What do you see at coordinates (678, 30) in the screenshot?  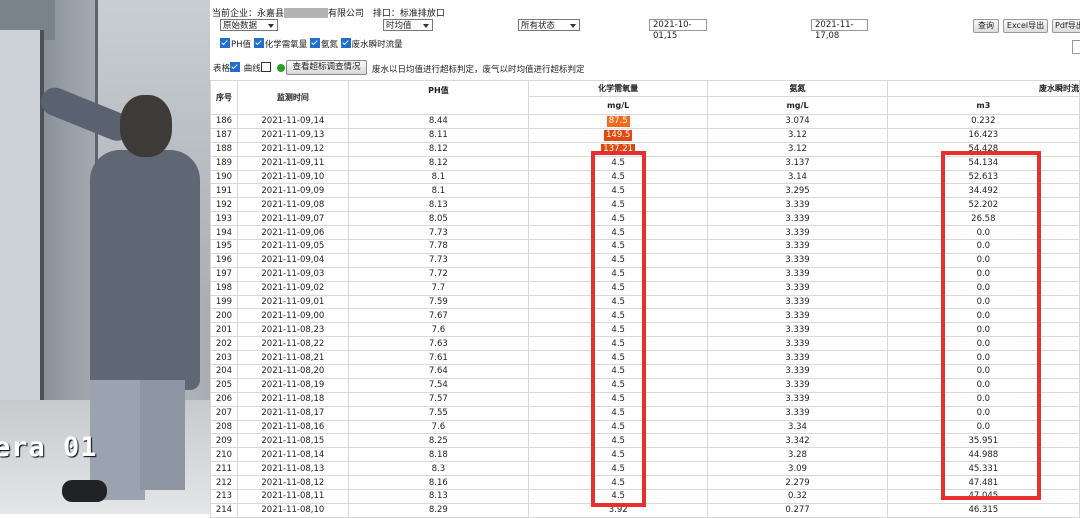 I see `start-date-input: 2021-10-01,15` at bounding box center [678, 30].